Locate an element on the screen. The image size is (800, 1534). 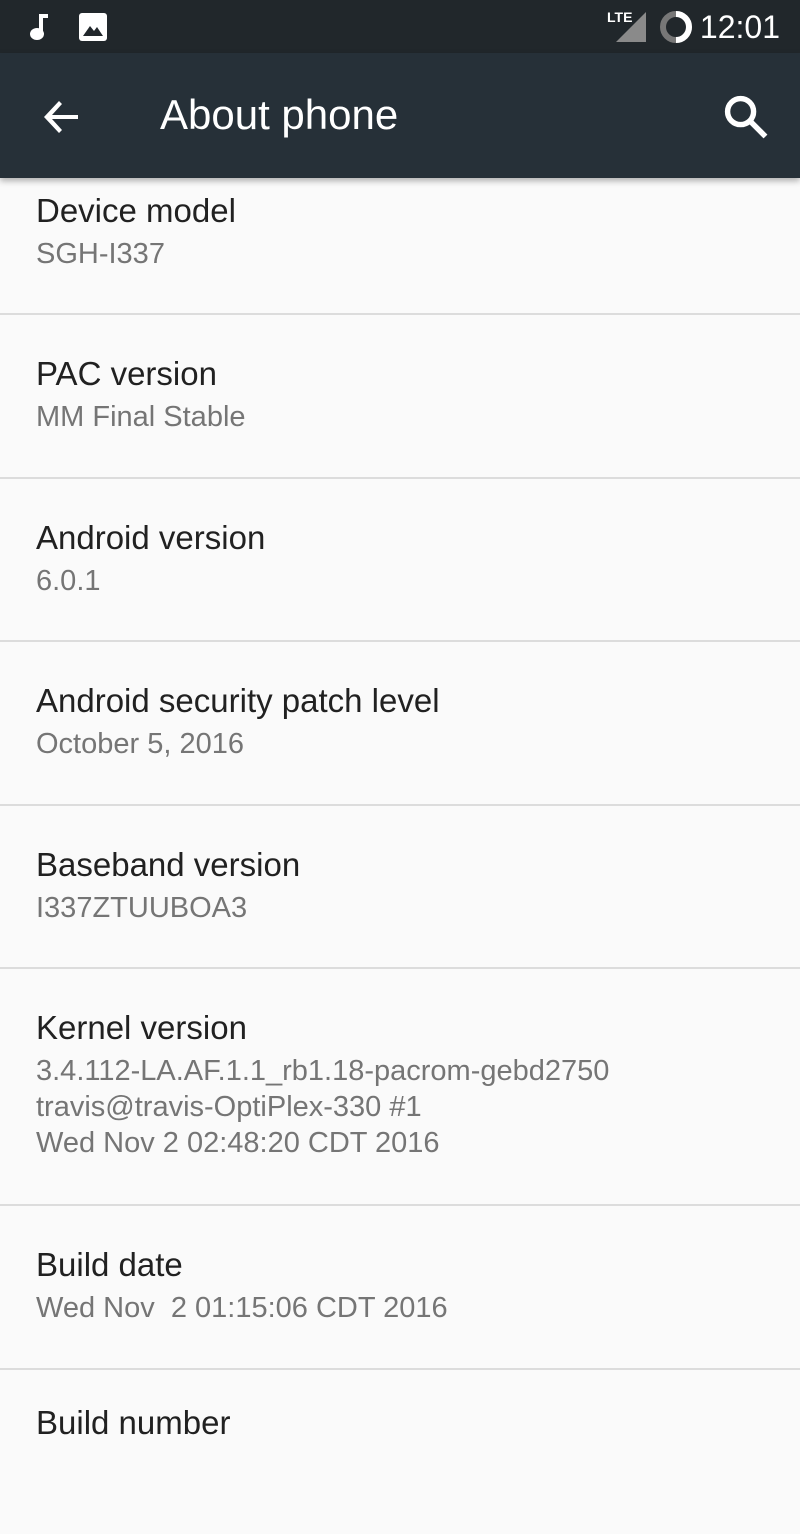
item-title: Android version is located at coordinates (151, 537).